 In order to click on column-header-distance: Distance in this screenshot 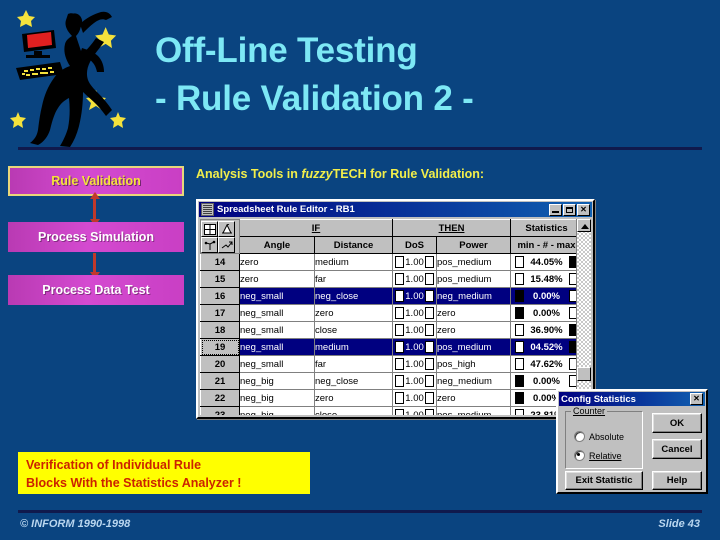, I will do `click(353, 245)`.